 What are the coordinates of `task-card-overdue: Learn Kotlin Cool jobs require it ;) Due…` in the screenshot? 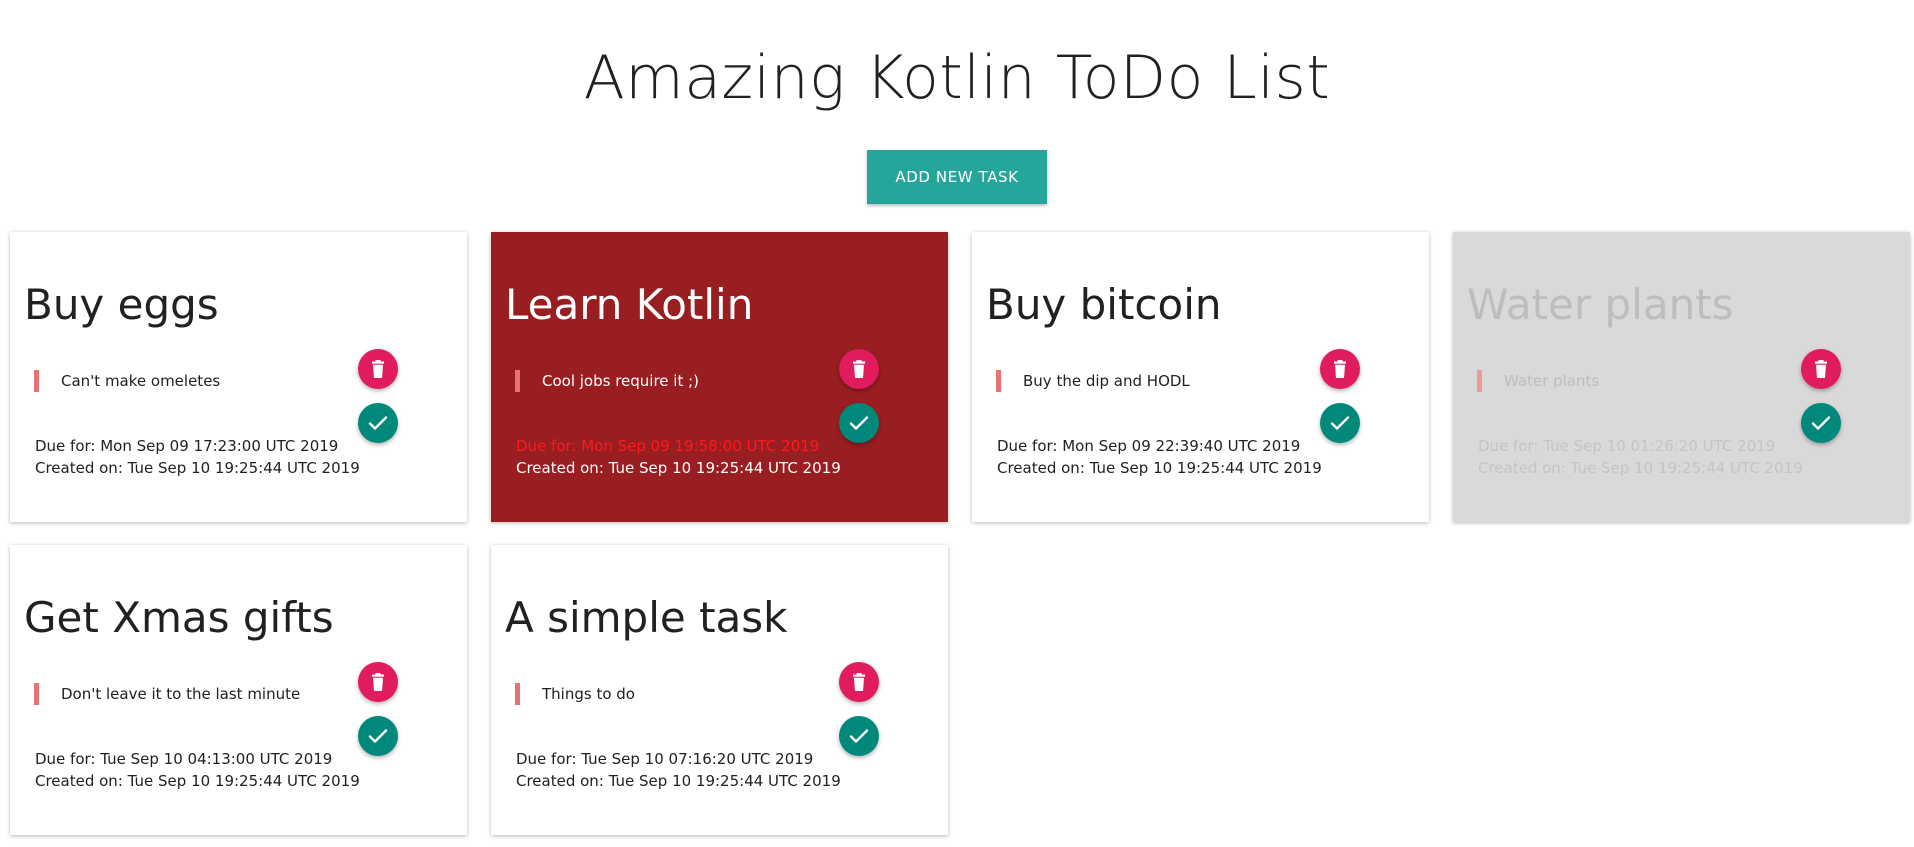 It's located at (719, 377).